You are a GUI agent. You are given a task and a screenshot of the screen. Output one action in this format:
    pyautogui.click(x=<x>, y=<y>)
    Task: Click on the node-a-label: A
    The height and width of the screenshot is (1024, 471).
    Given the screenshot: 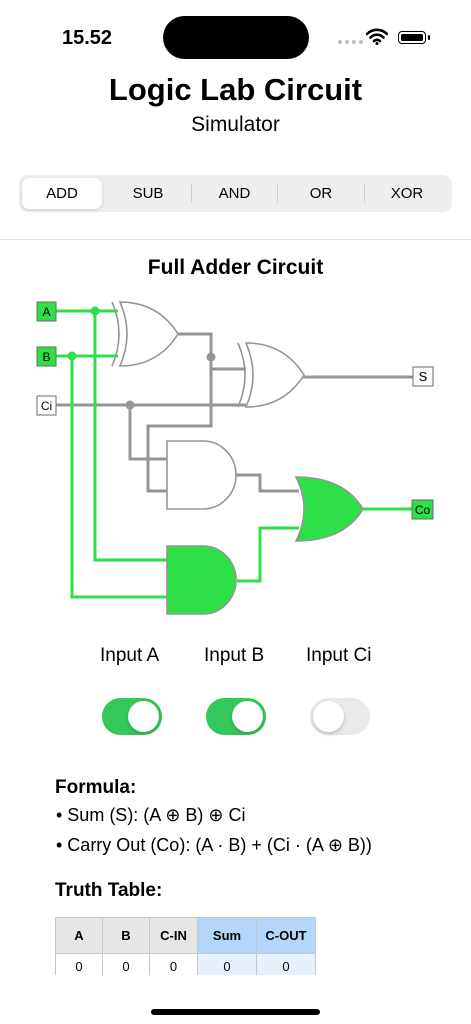 What is the action you would take?
    pyautogui.click(x=46, y=312)
    